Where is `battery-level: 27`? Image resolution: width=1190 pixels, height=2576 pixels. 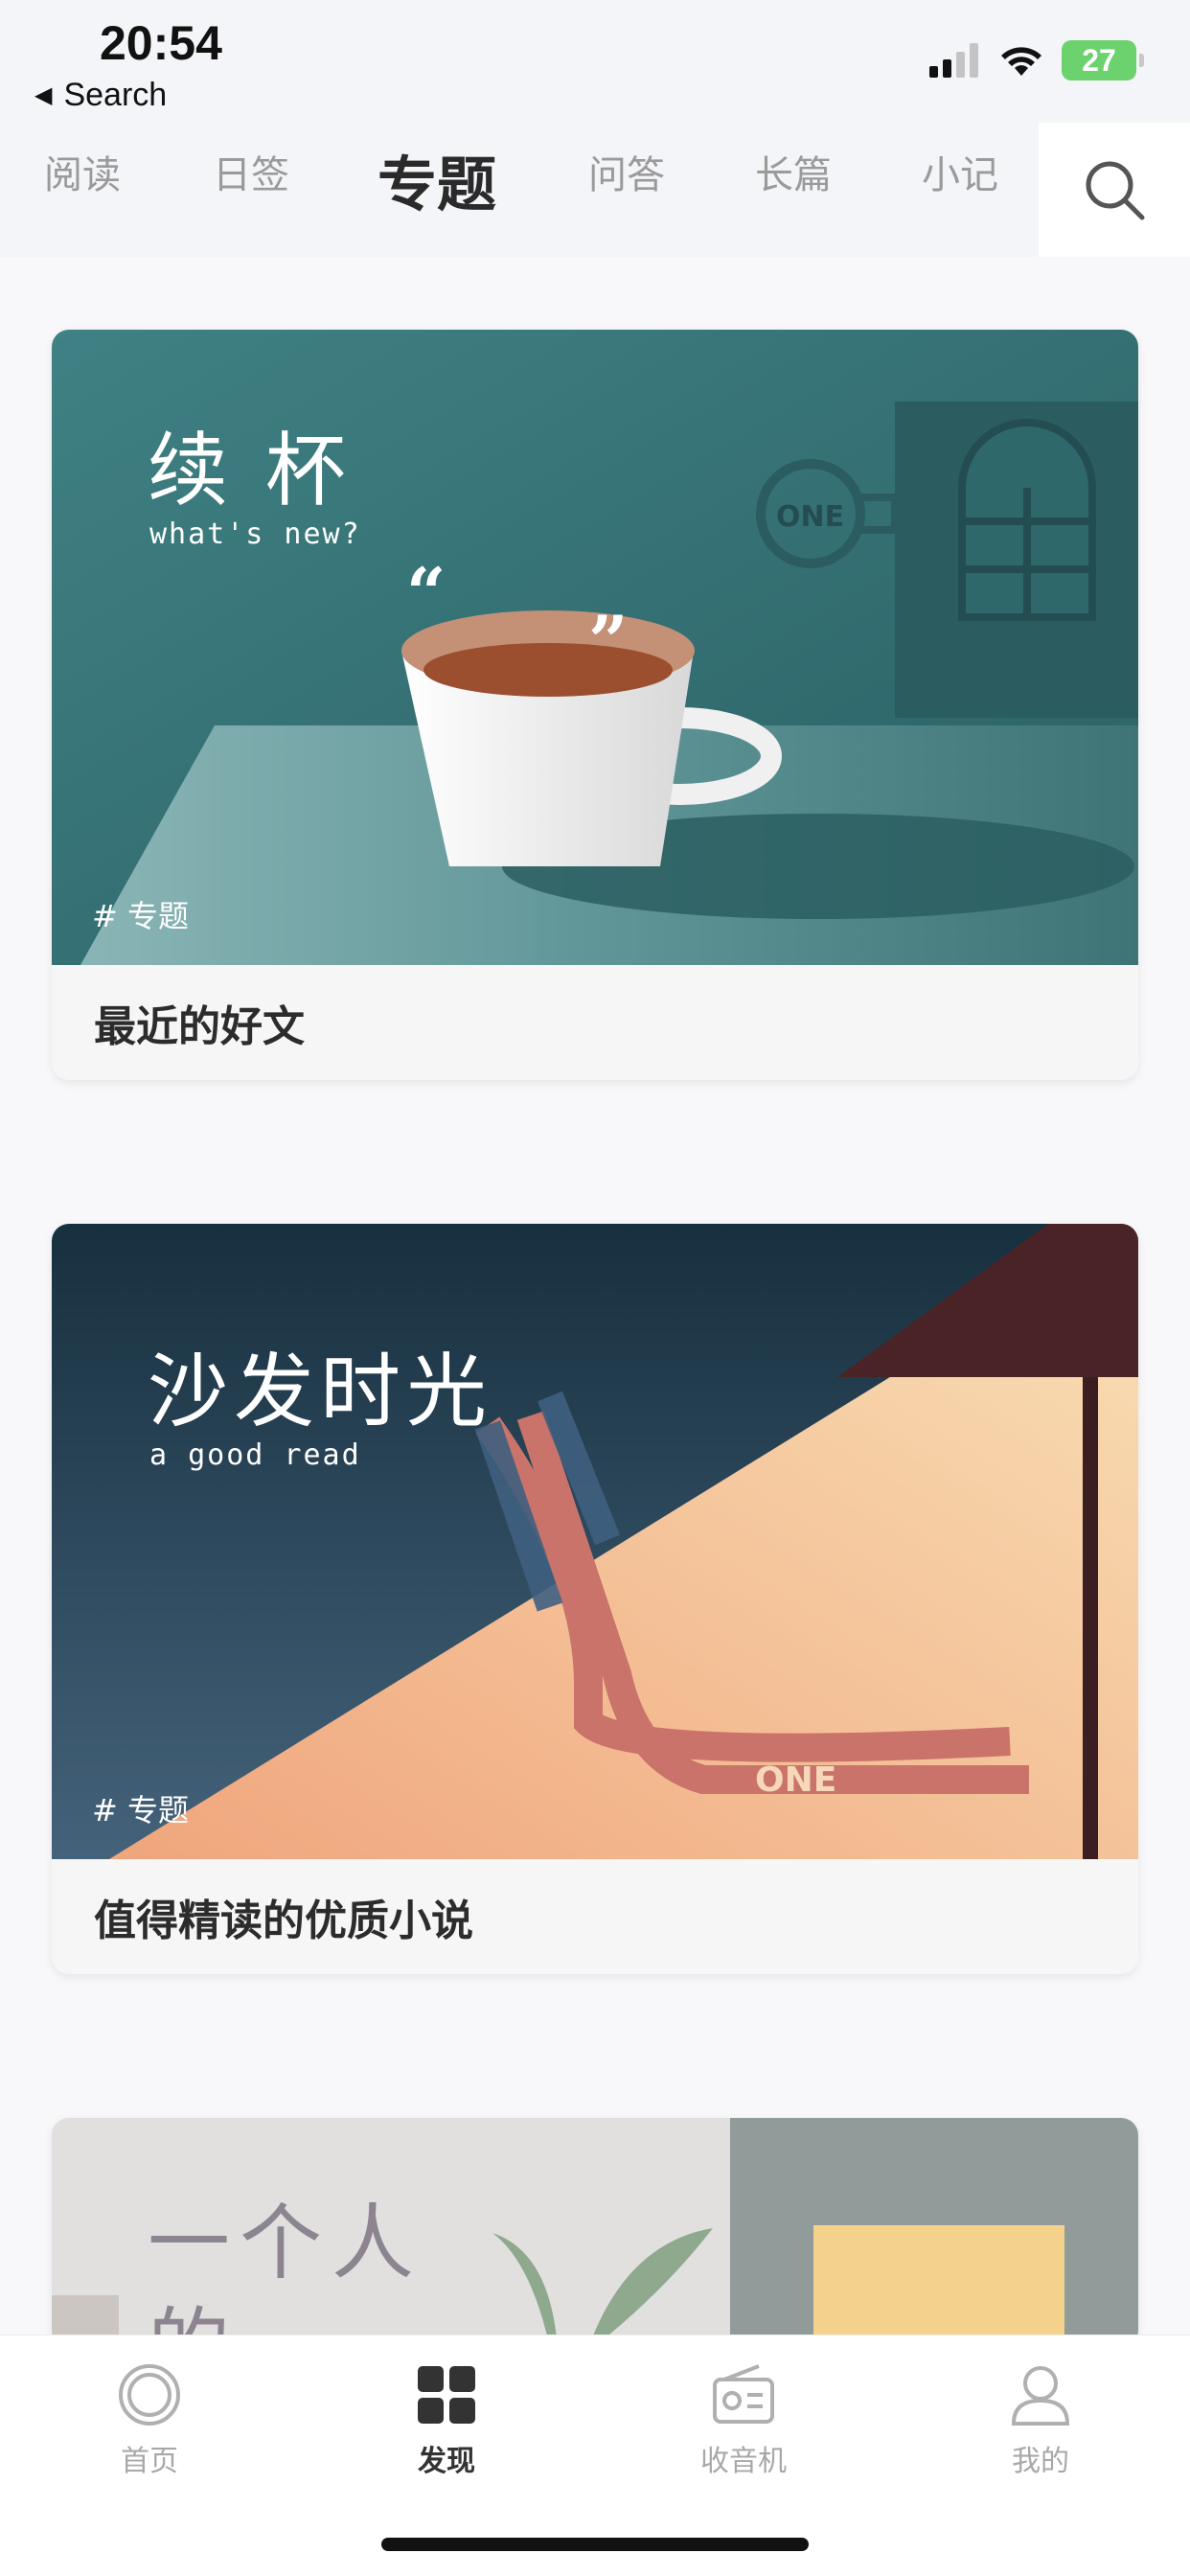
battery-level: 27 is located at coordinates (1099, 60).